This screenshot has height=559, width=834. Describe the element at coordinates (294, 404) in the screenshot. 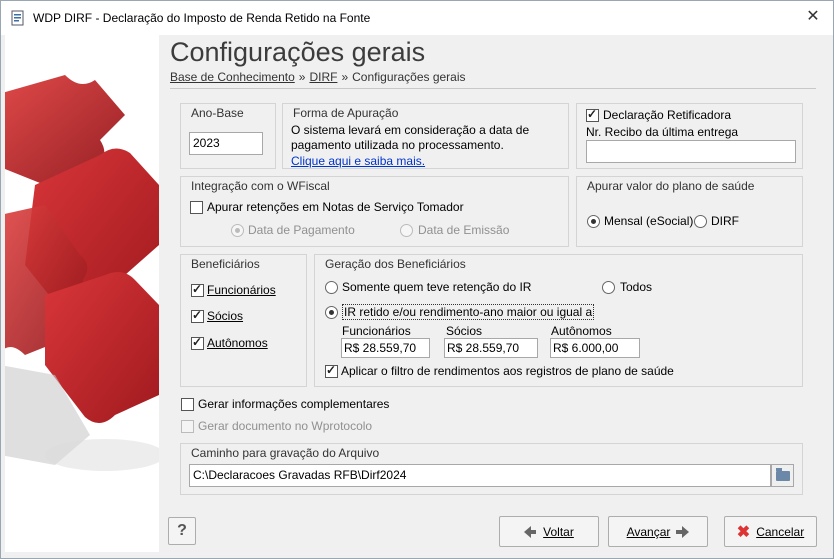

I see `complementares-label: Gerar informações complementares` at that location.